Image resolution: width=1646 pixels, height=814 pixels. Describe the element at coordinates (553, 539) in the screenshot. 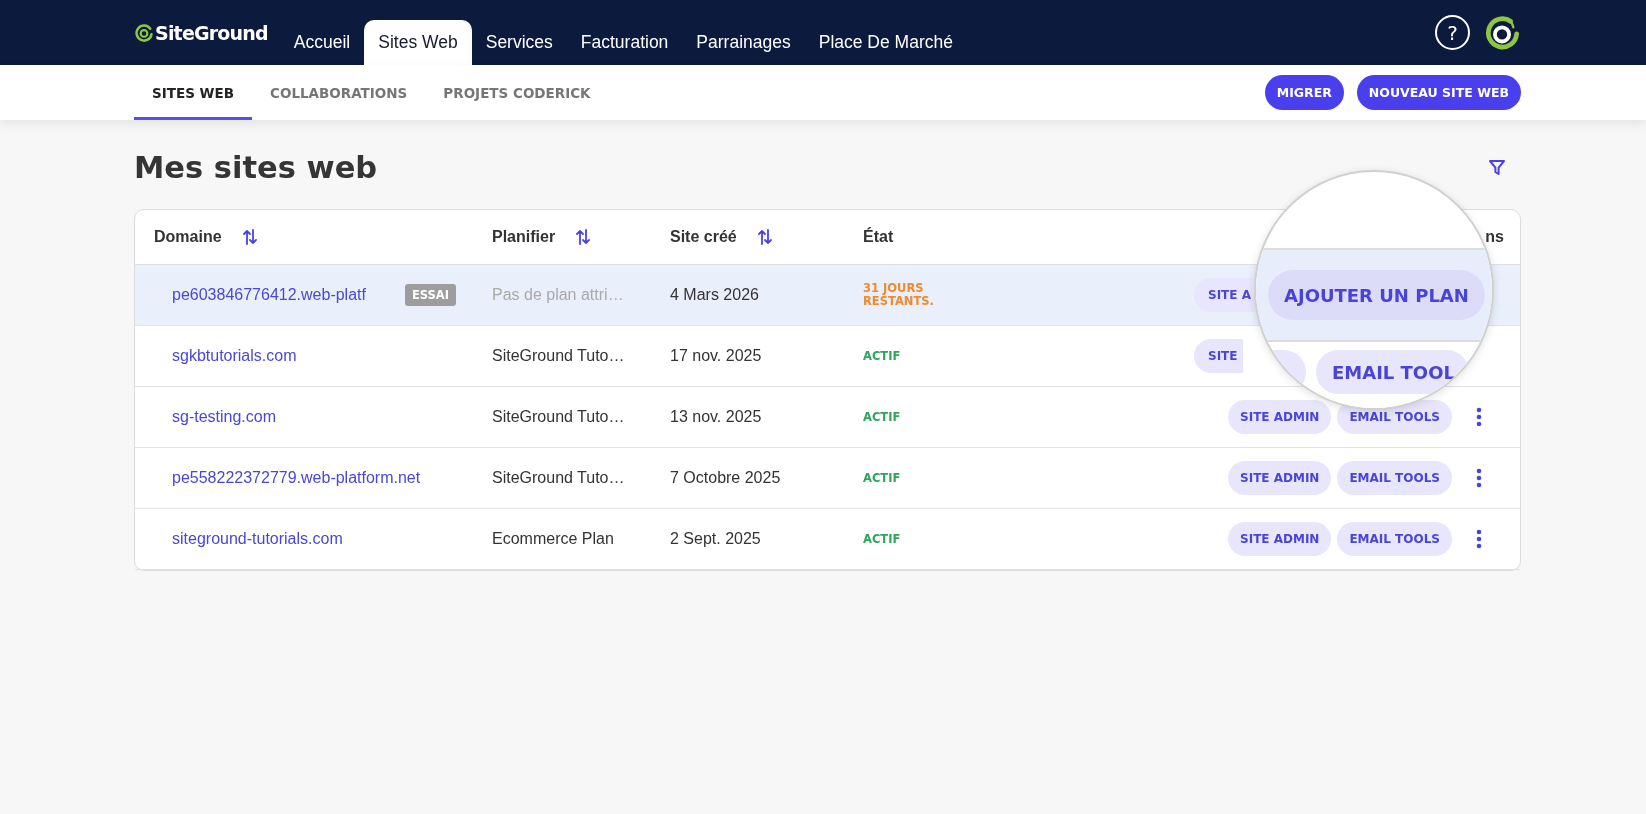

I see `plan-cell: Ecommerce Plan` at that location.